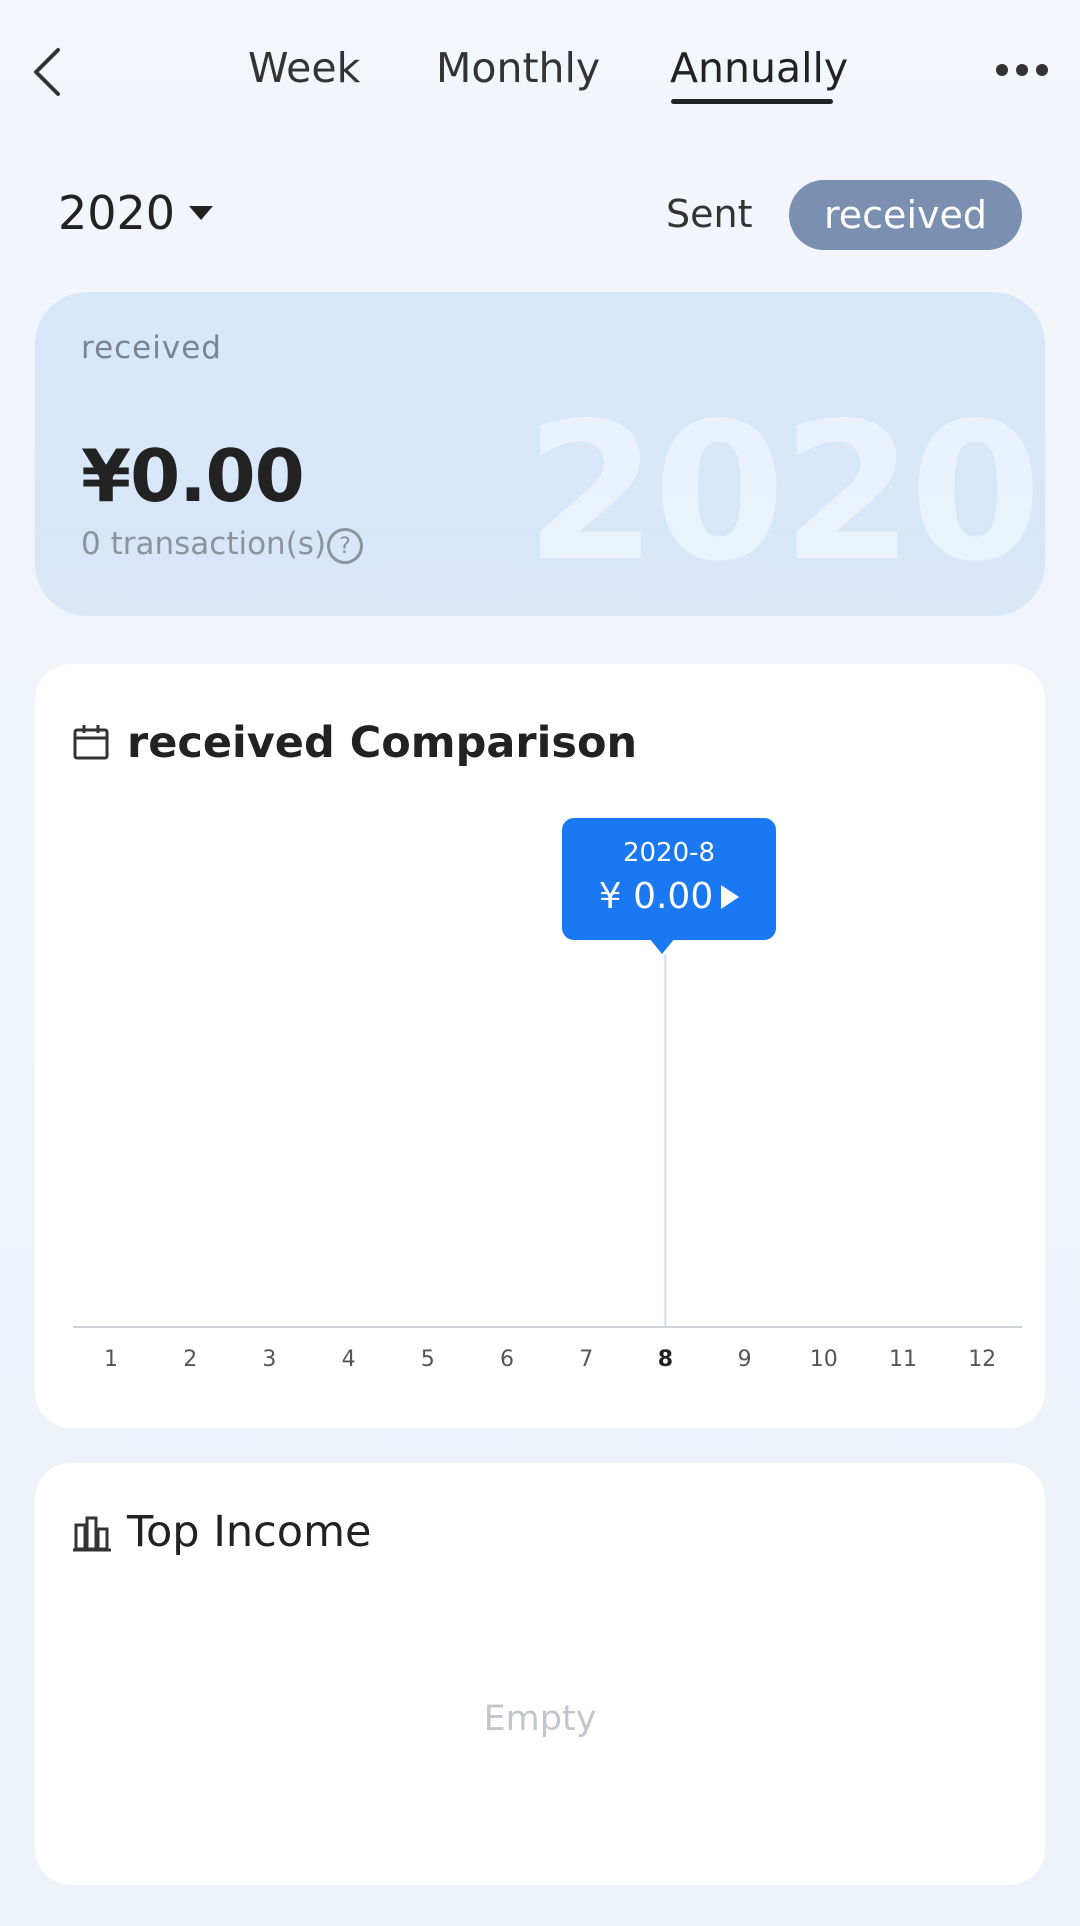 This screenshot has width=1080, height=1926. I want to click on caret-down-icon, so click(201, 213).